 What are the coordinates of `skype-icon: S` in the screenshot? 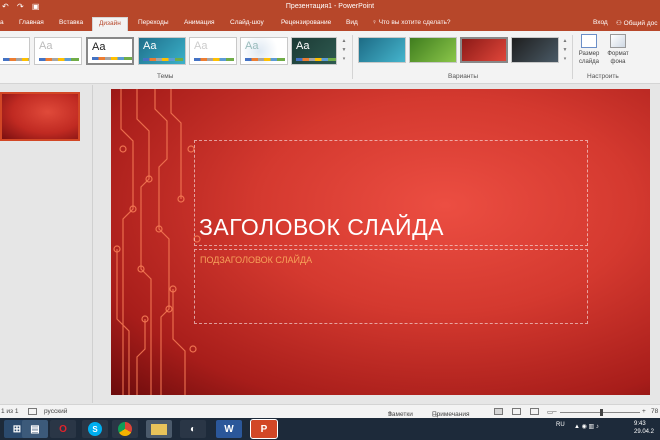 It's located at (95, 429).